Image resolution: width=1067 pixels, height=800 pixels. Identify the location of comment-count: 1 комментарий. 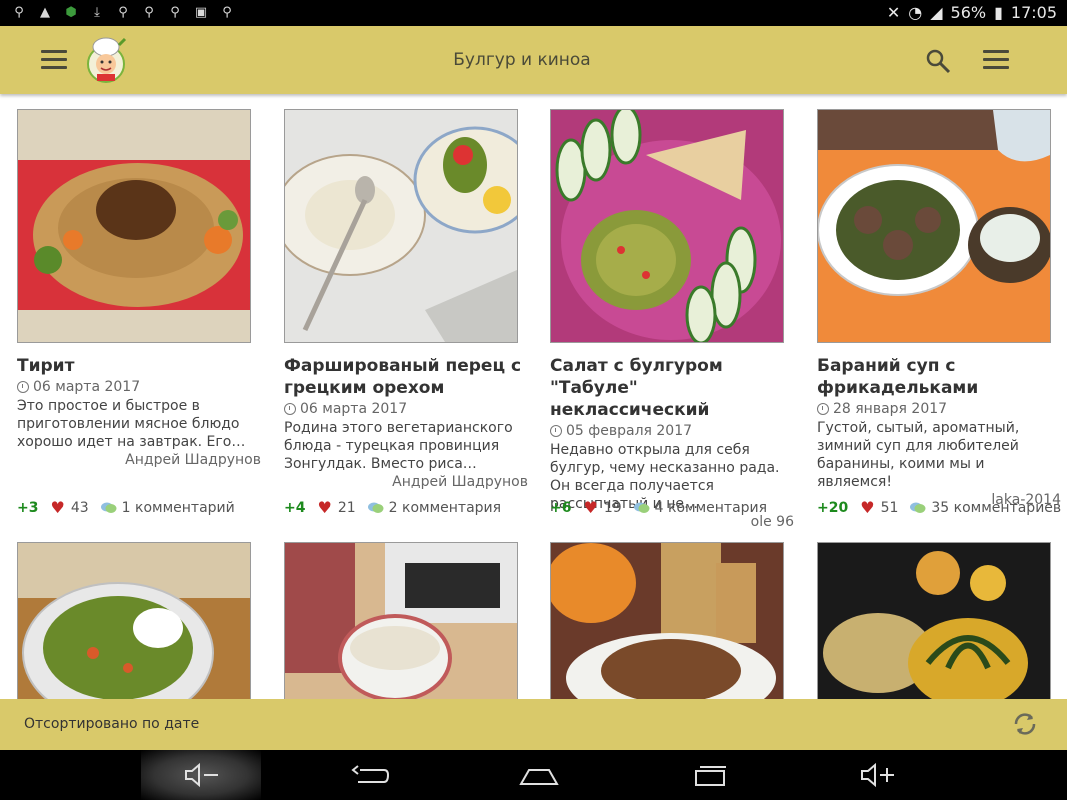
(178, 508).